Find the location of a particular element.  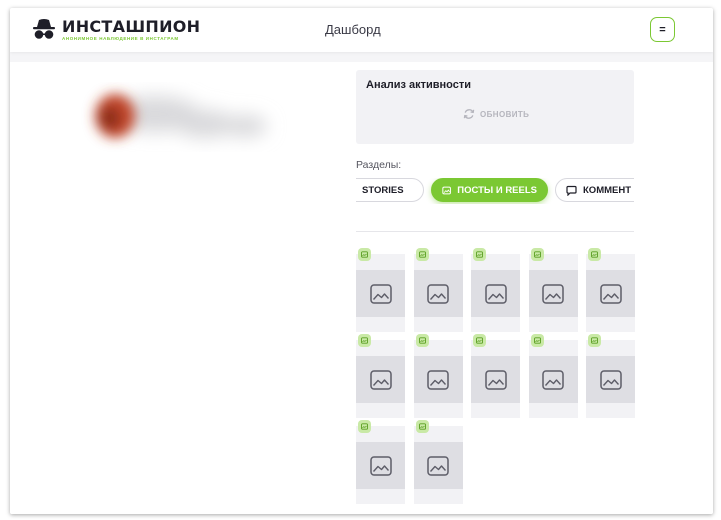

activity-card: Анализ активности ОБНОВИТЬ is located at coordinates (495, 107).